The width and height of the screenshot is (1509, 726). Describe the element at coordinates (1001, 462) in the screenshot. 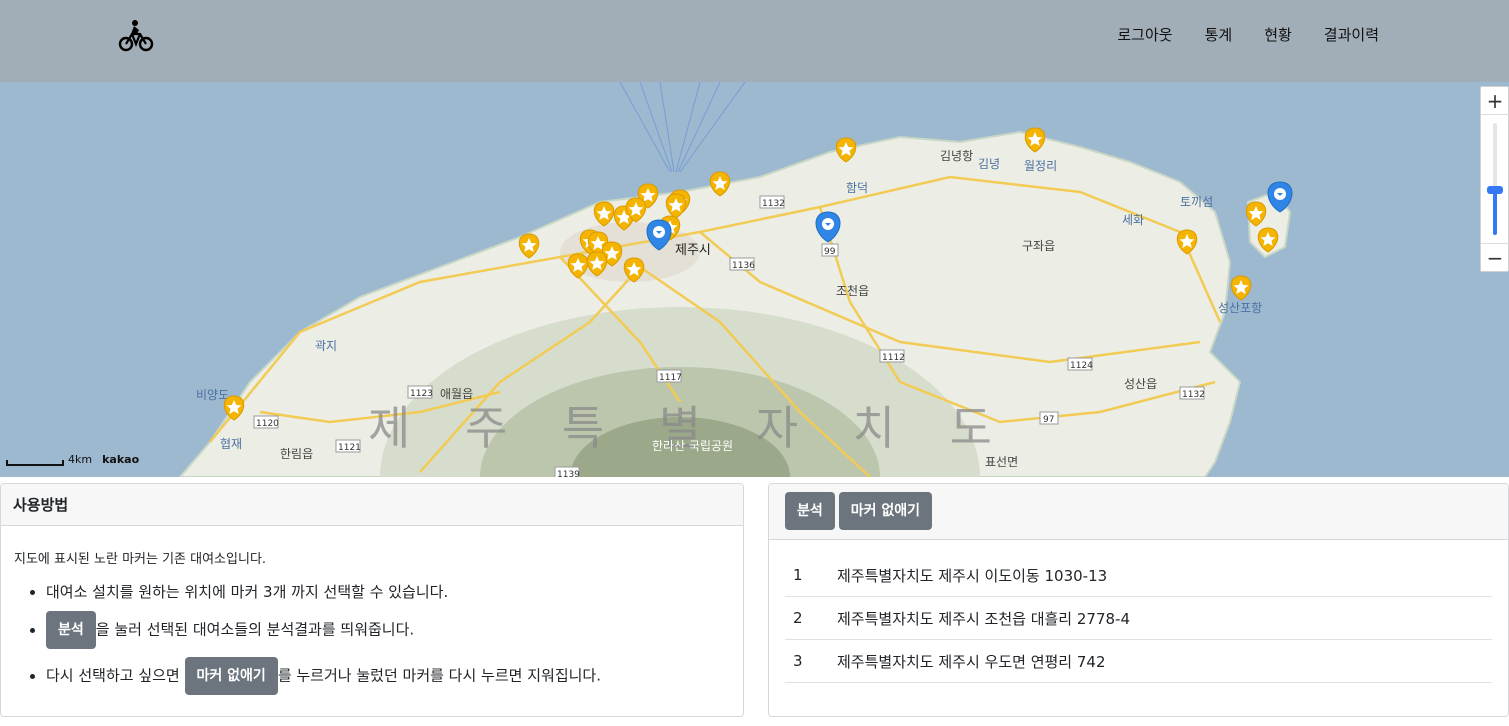

I see `place-label: 표선면` at that location.